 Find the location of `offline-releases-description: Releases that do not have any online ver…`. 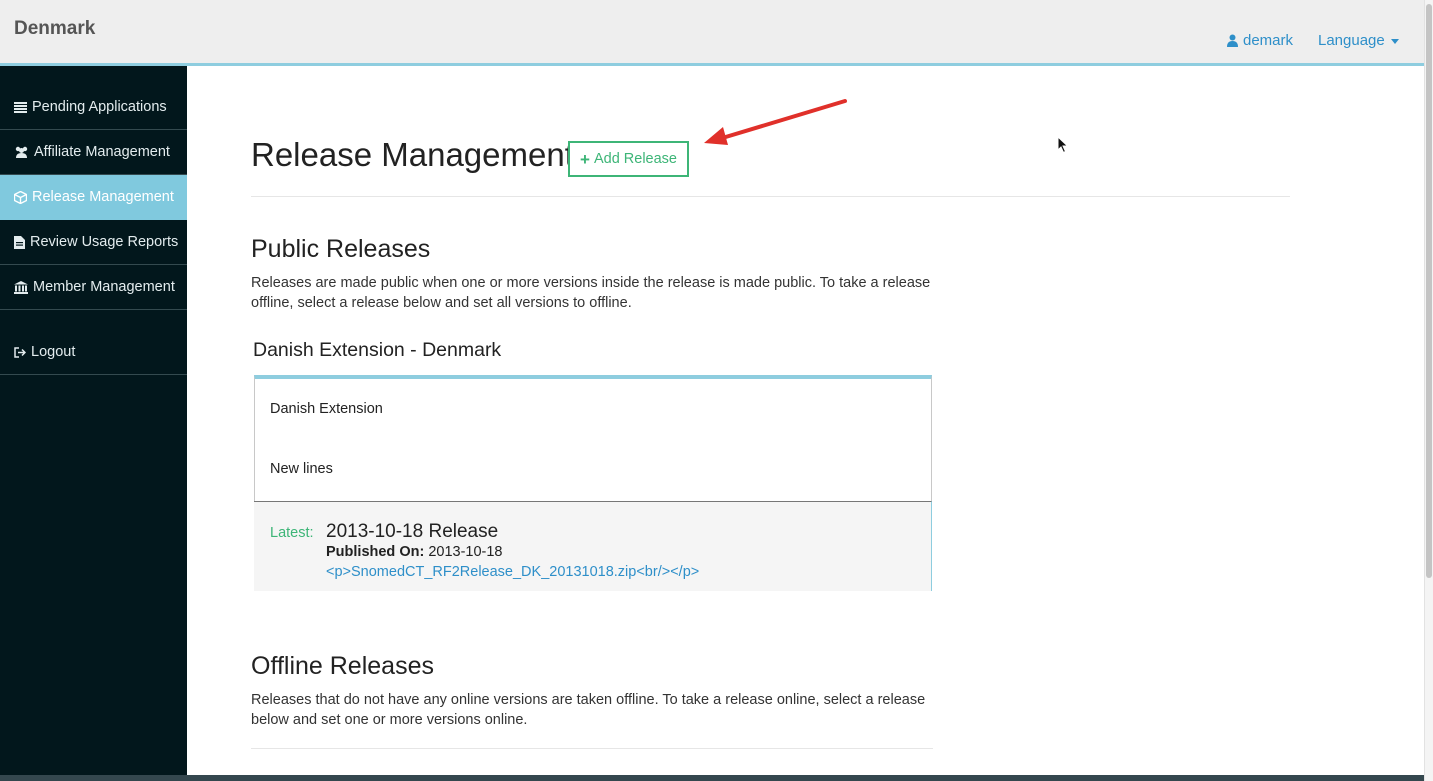

offline-releases-description: Releases that do not have any online ver… is located at coordinates (588, 710).